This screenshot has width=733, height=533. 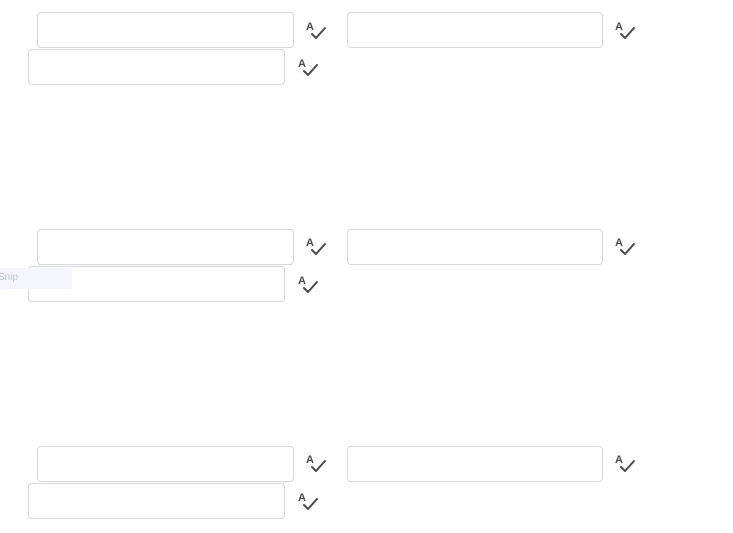 What do you see at coordinates (36, 278) in the screenshot?
I see `snip-ghost-overlay: Snip` at bounding box center [36, 278].